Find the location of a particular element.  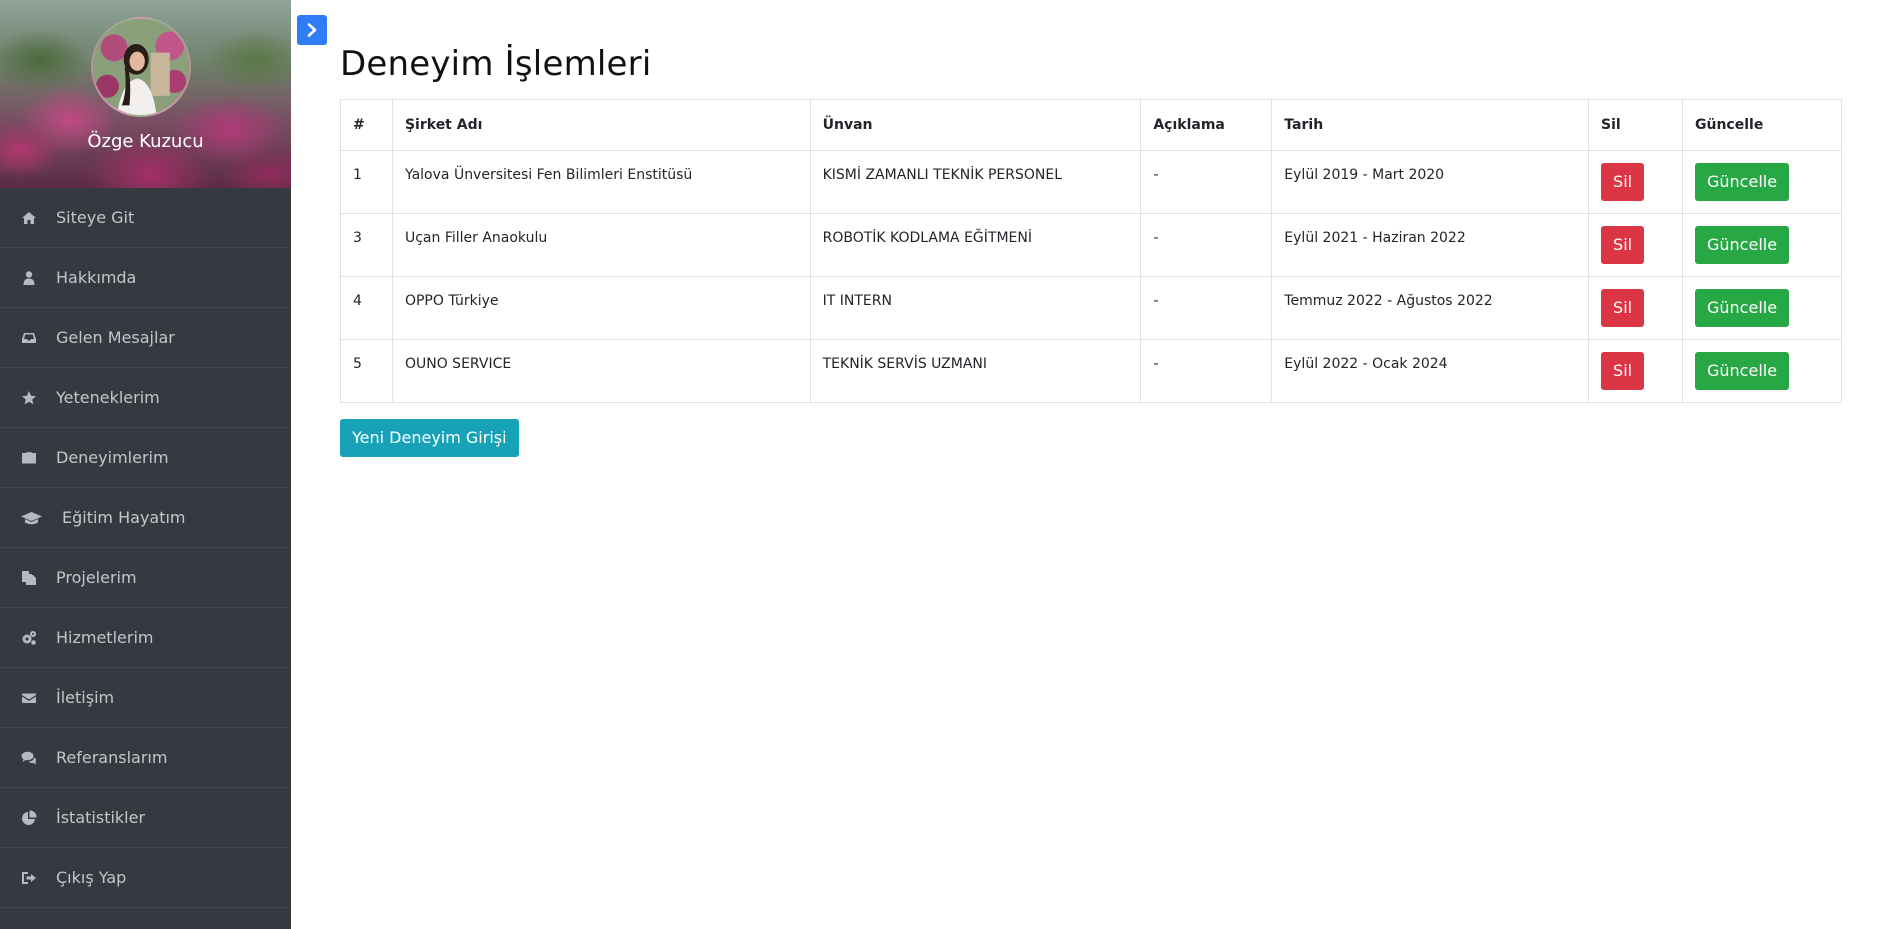

sidebar-item-gelen-mesajlar: Gelen Mesajlar is located at coordinates (145, 338).